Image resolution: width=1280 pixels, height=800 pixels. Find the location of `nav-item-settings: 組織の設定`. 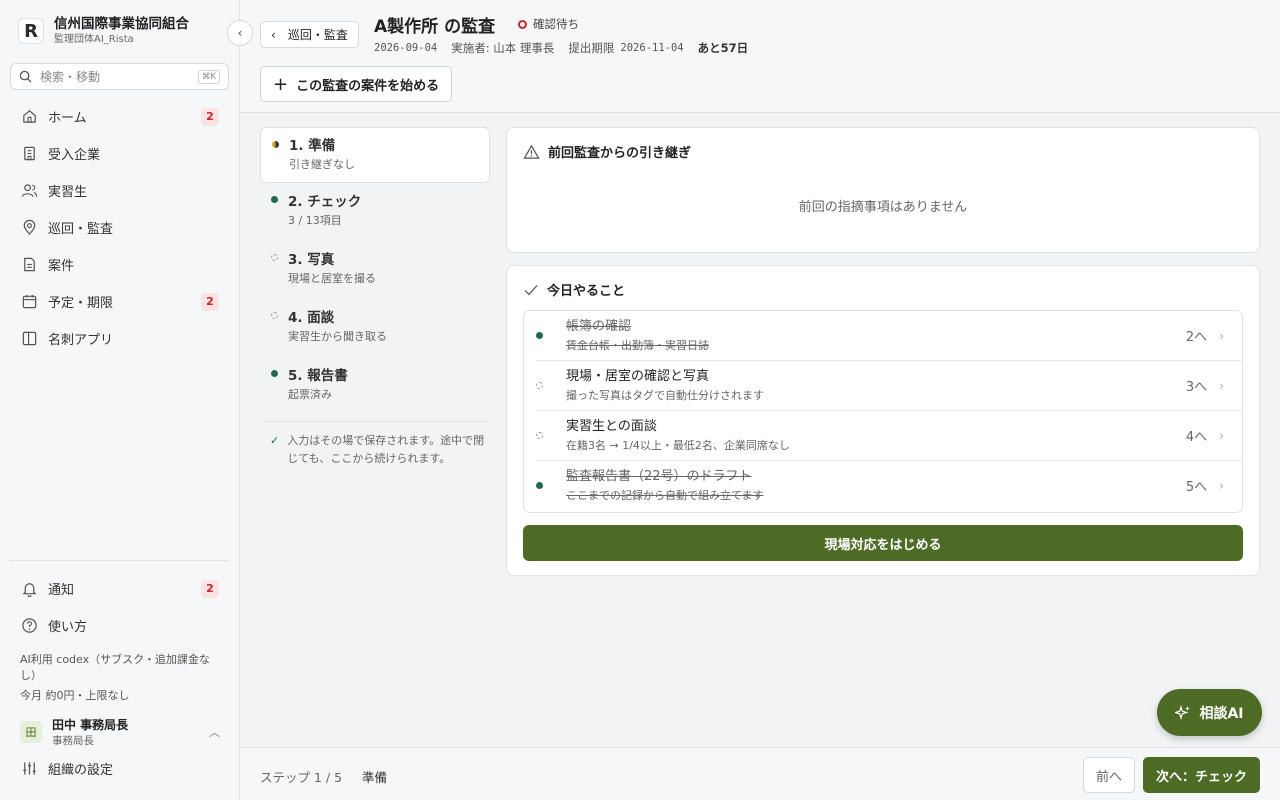

nav-item-settings: 組織の設定 is located at coordinates (119, 768).